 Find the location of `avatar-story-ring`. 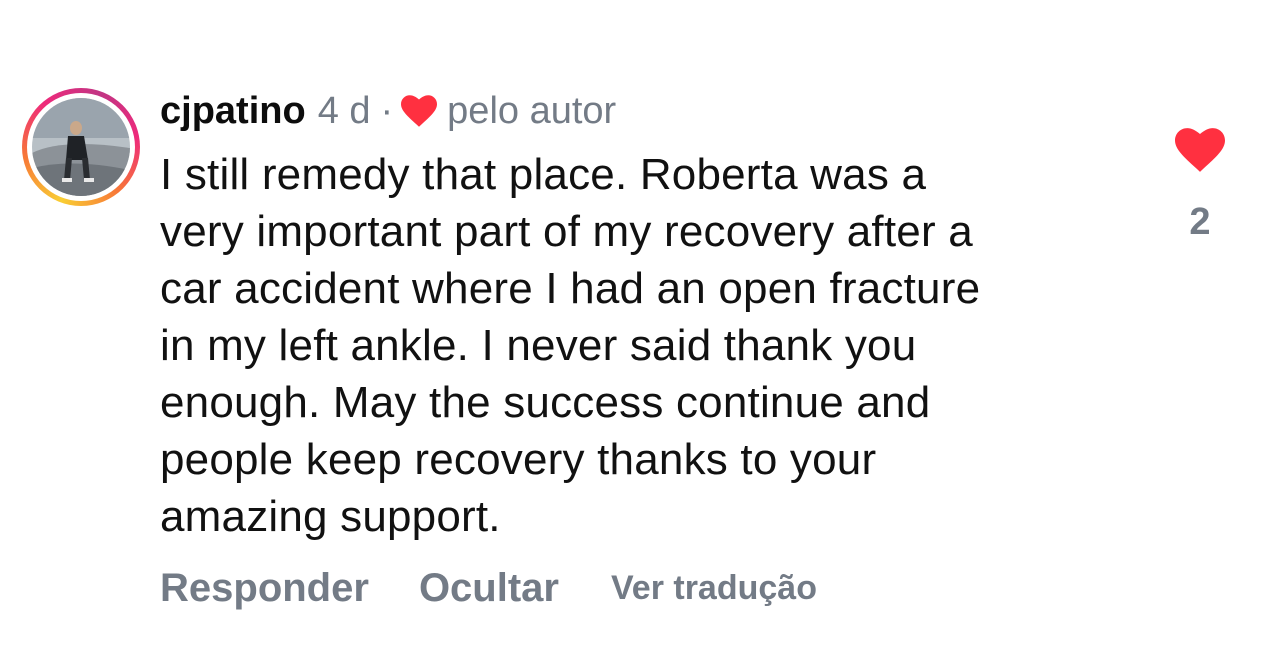

avatar-story-ring is located at coordinates (81, 147).